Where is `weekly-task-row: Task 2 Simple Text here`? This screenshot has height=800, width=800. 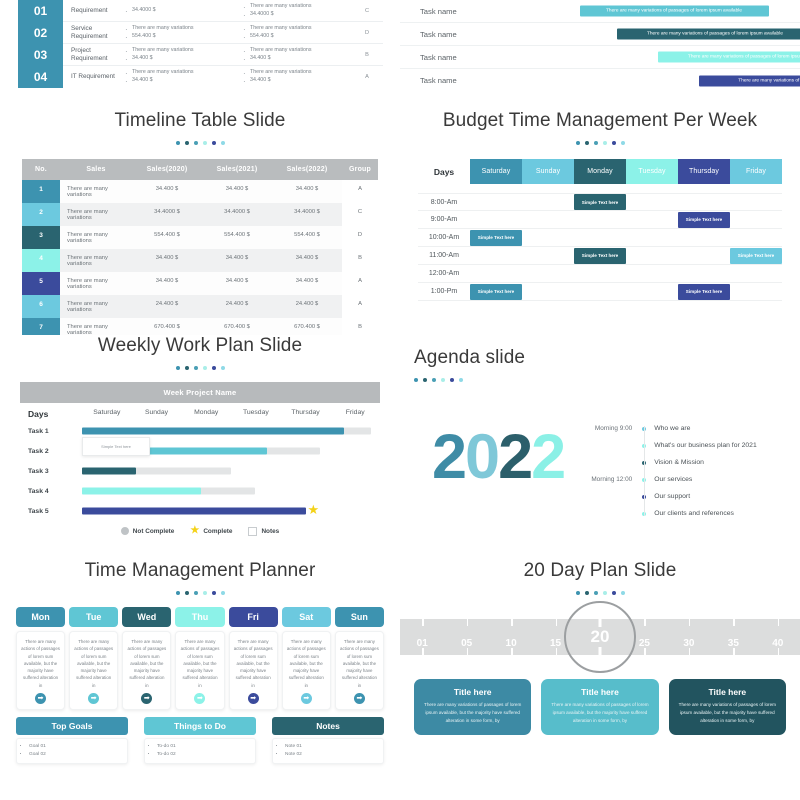
weekly-task-row: Task 2 Simple Text here is located at coordinates (200, 449).